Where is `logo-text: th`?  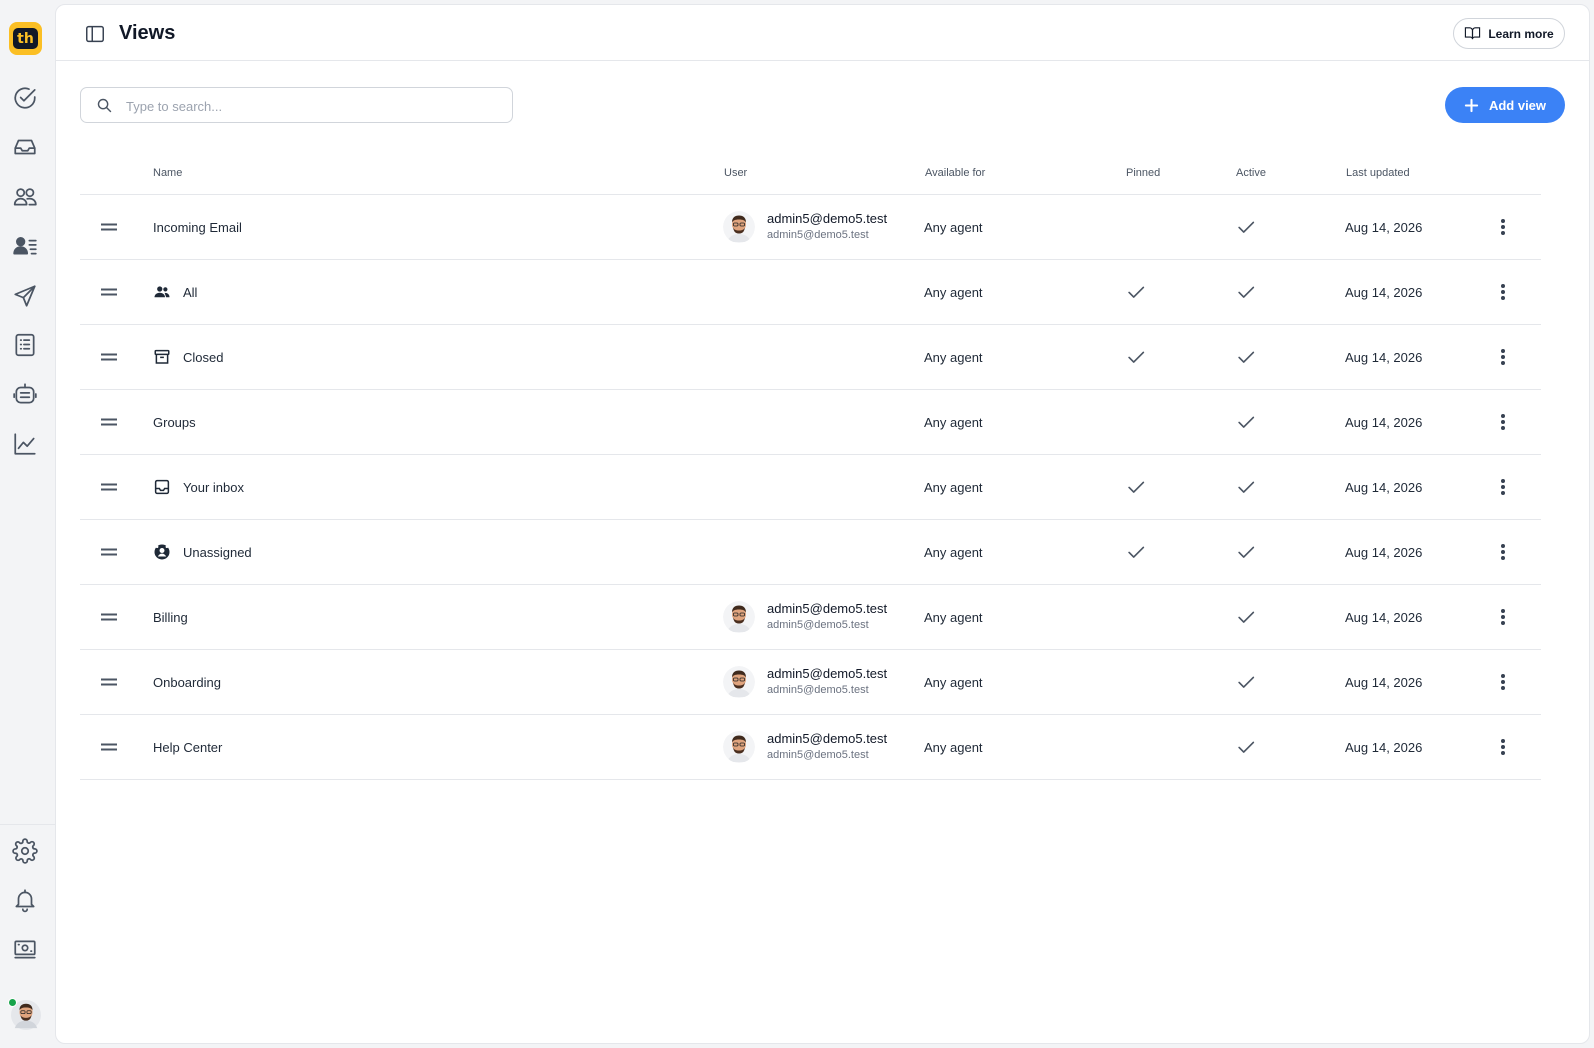 logo-text: th is located at coordinates (25, 38).